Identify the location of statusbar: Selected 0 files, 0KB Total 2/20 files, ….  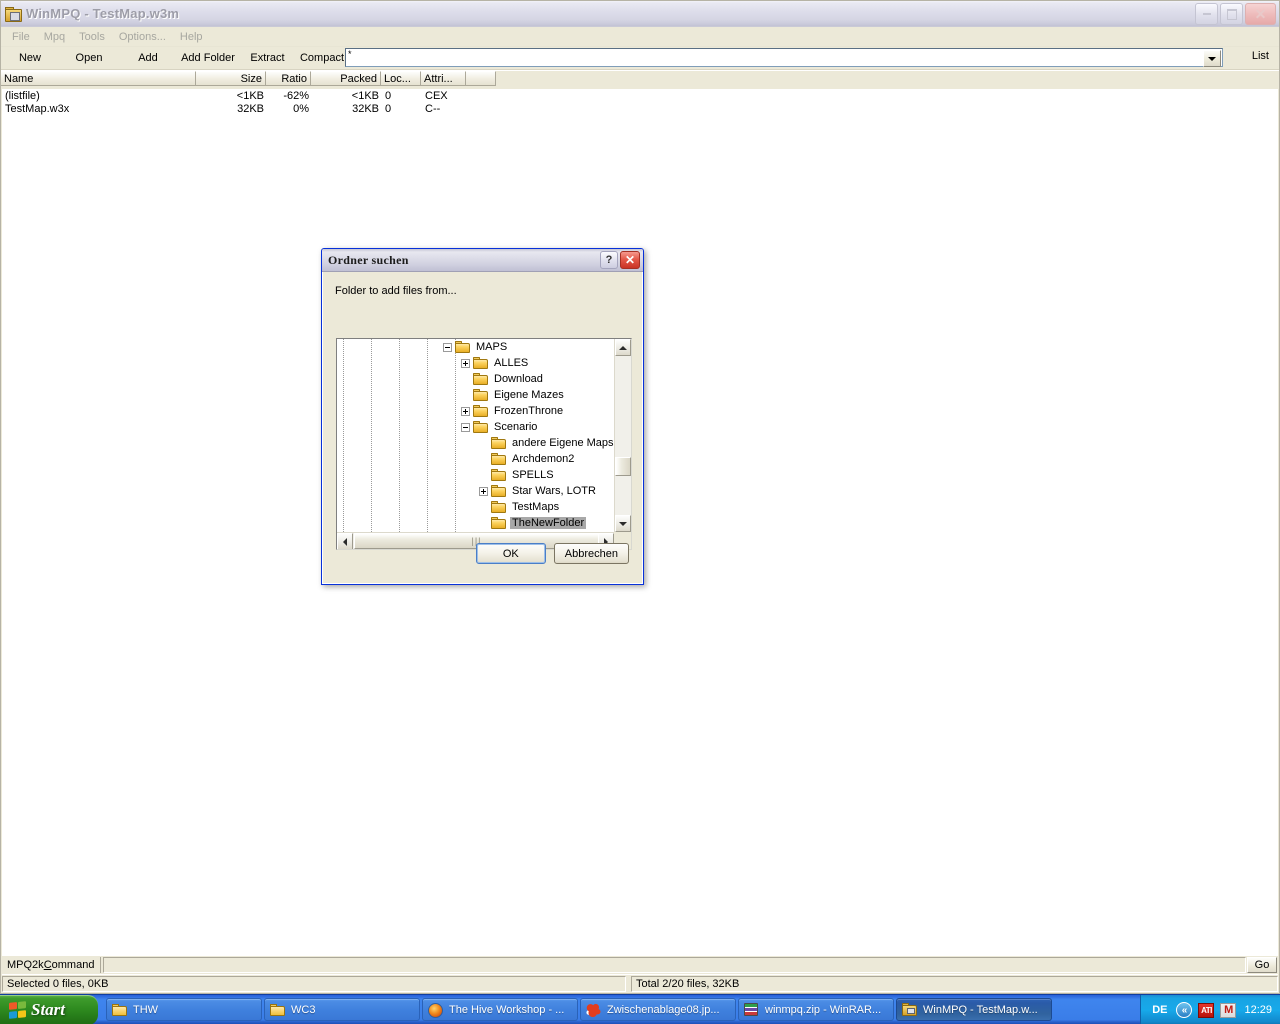
(640, 983).